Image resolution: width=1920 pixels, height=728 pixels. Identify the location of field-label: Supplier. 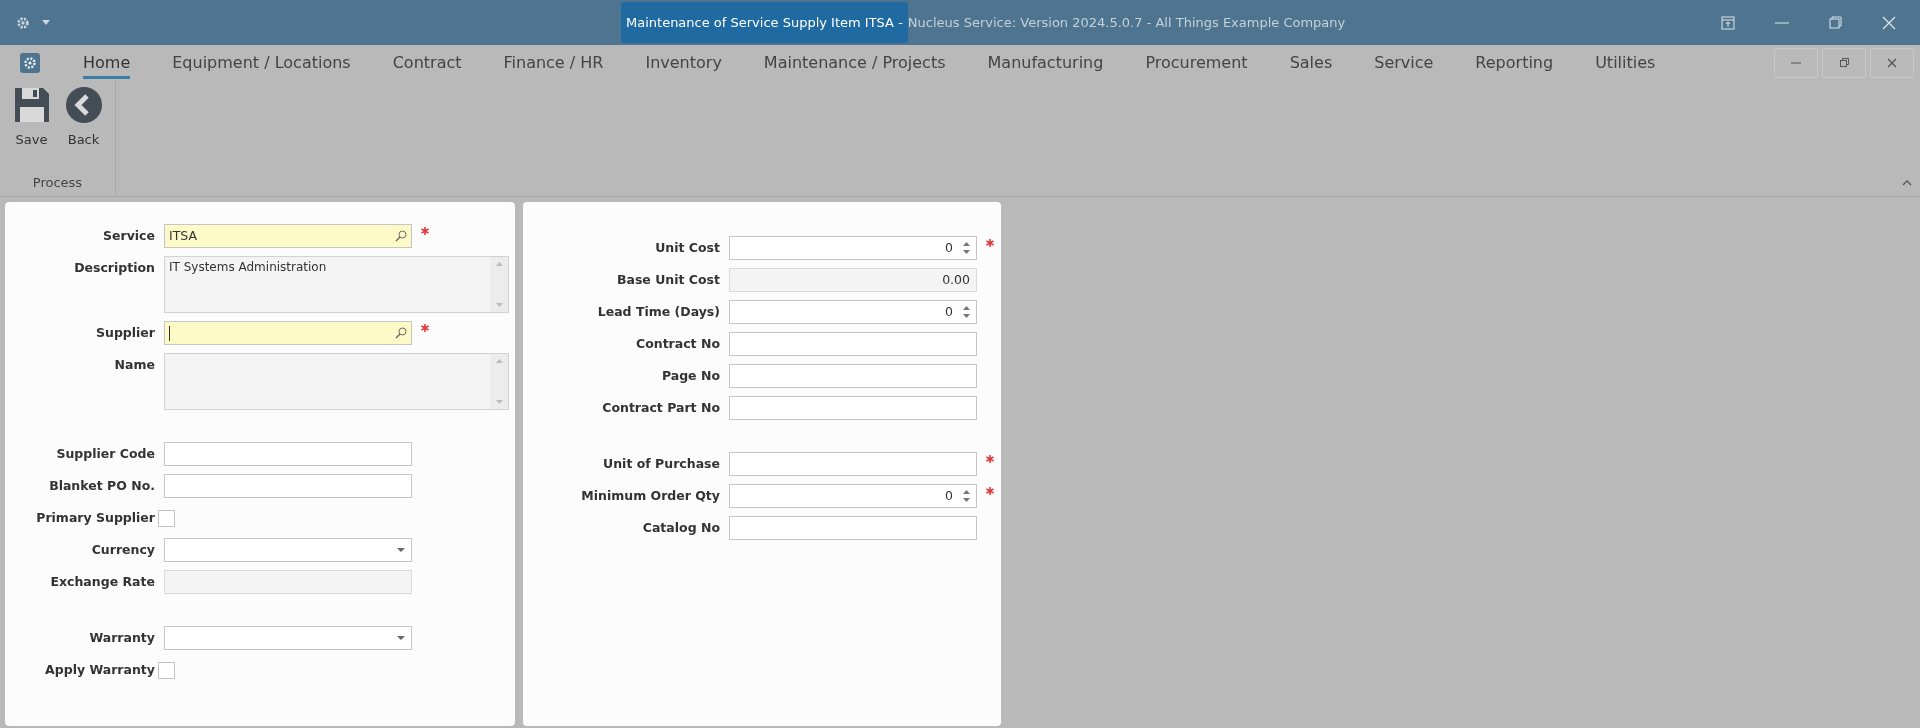
(125, 333).